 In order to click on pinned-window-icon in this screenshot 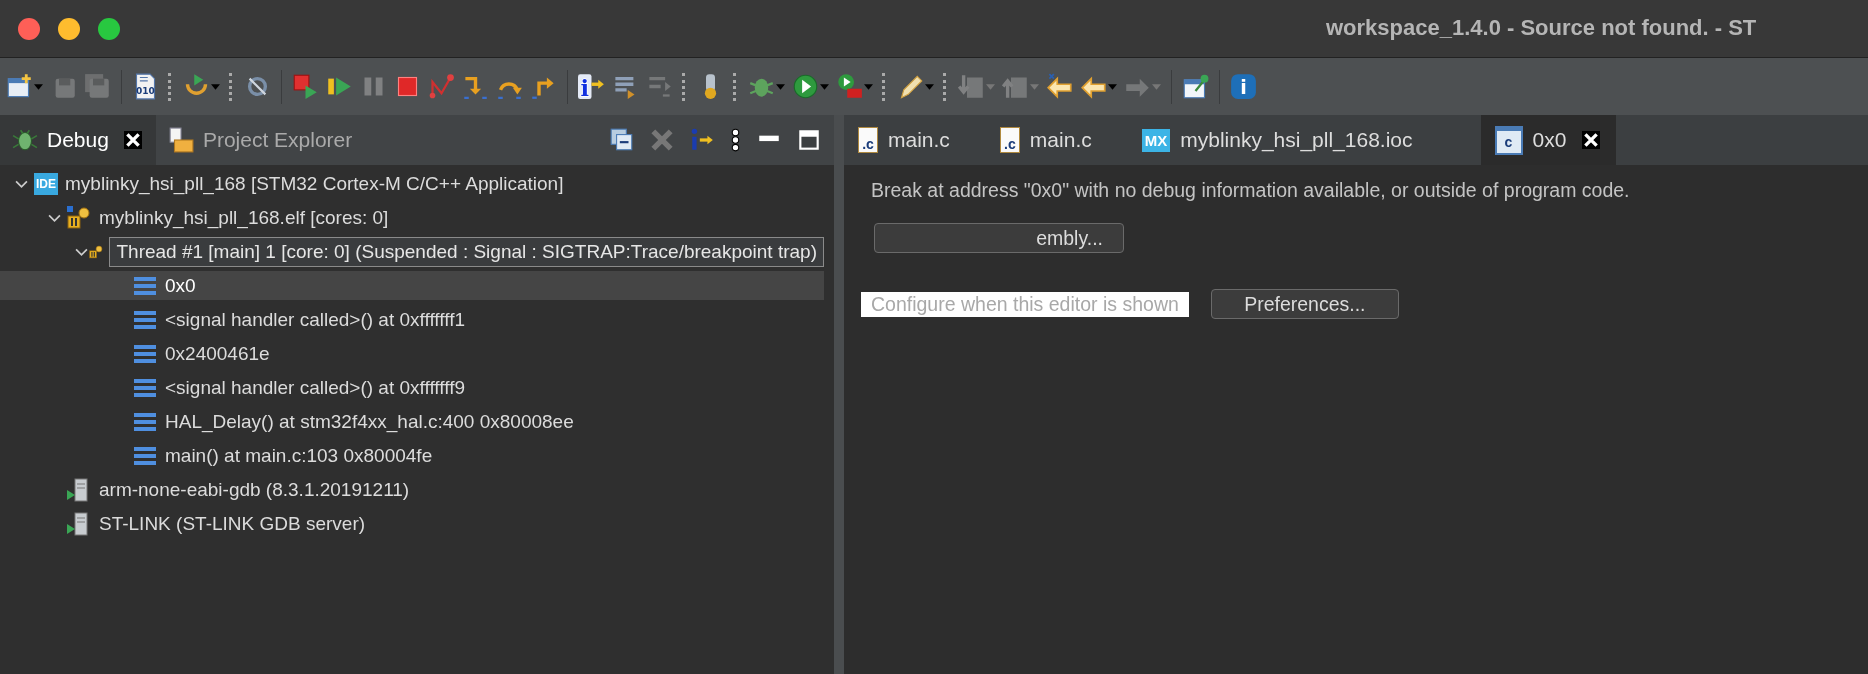, I will do `click(1195, 86)`.